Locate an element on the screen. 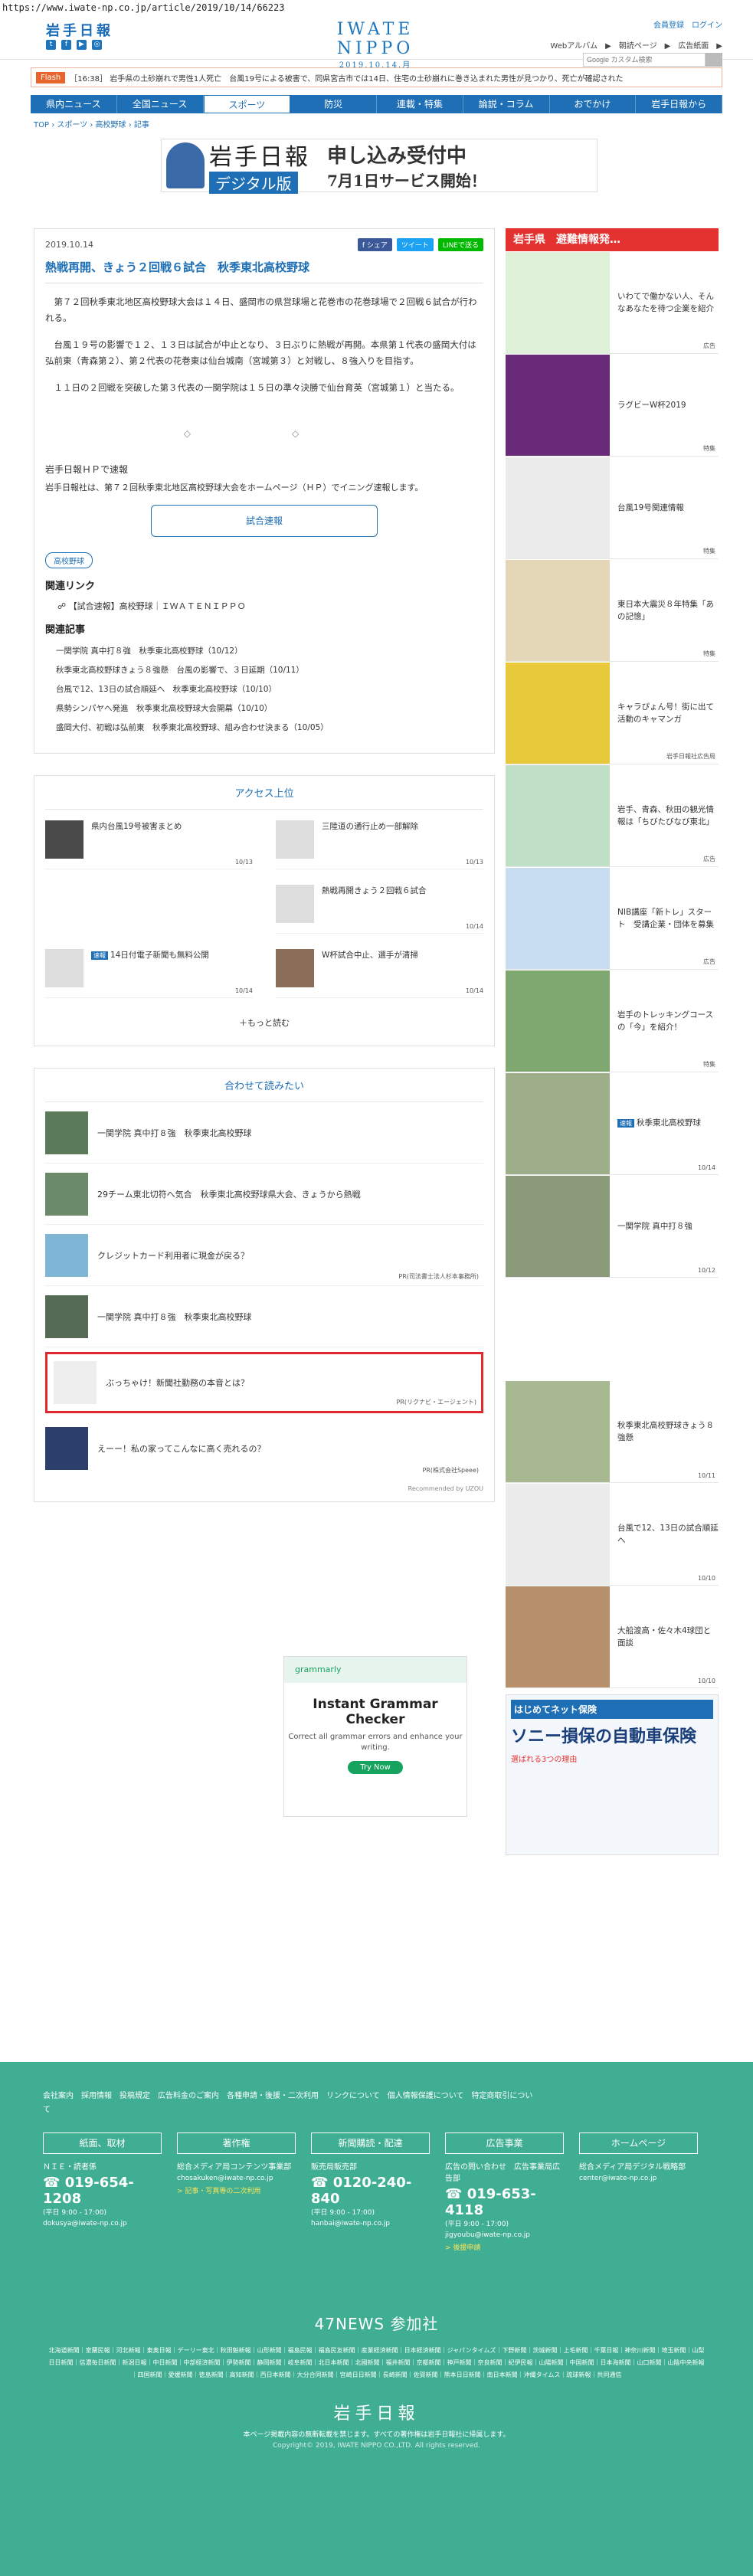 The image size is (753, 2576). facebook-share-button: f シェア is located at coordinates (374, 244).